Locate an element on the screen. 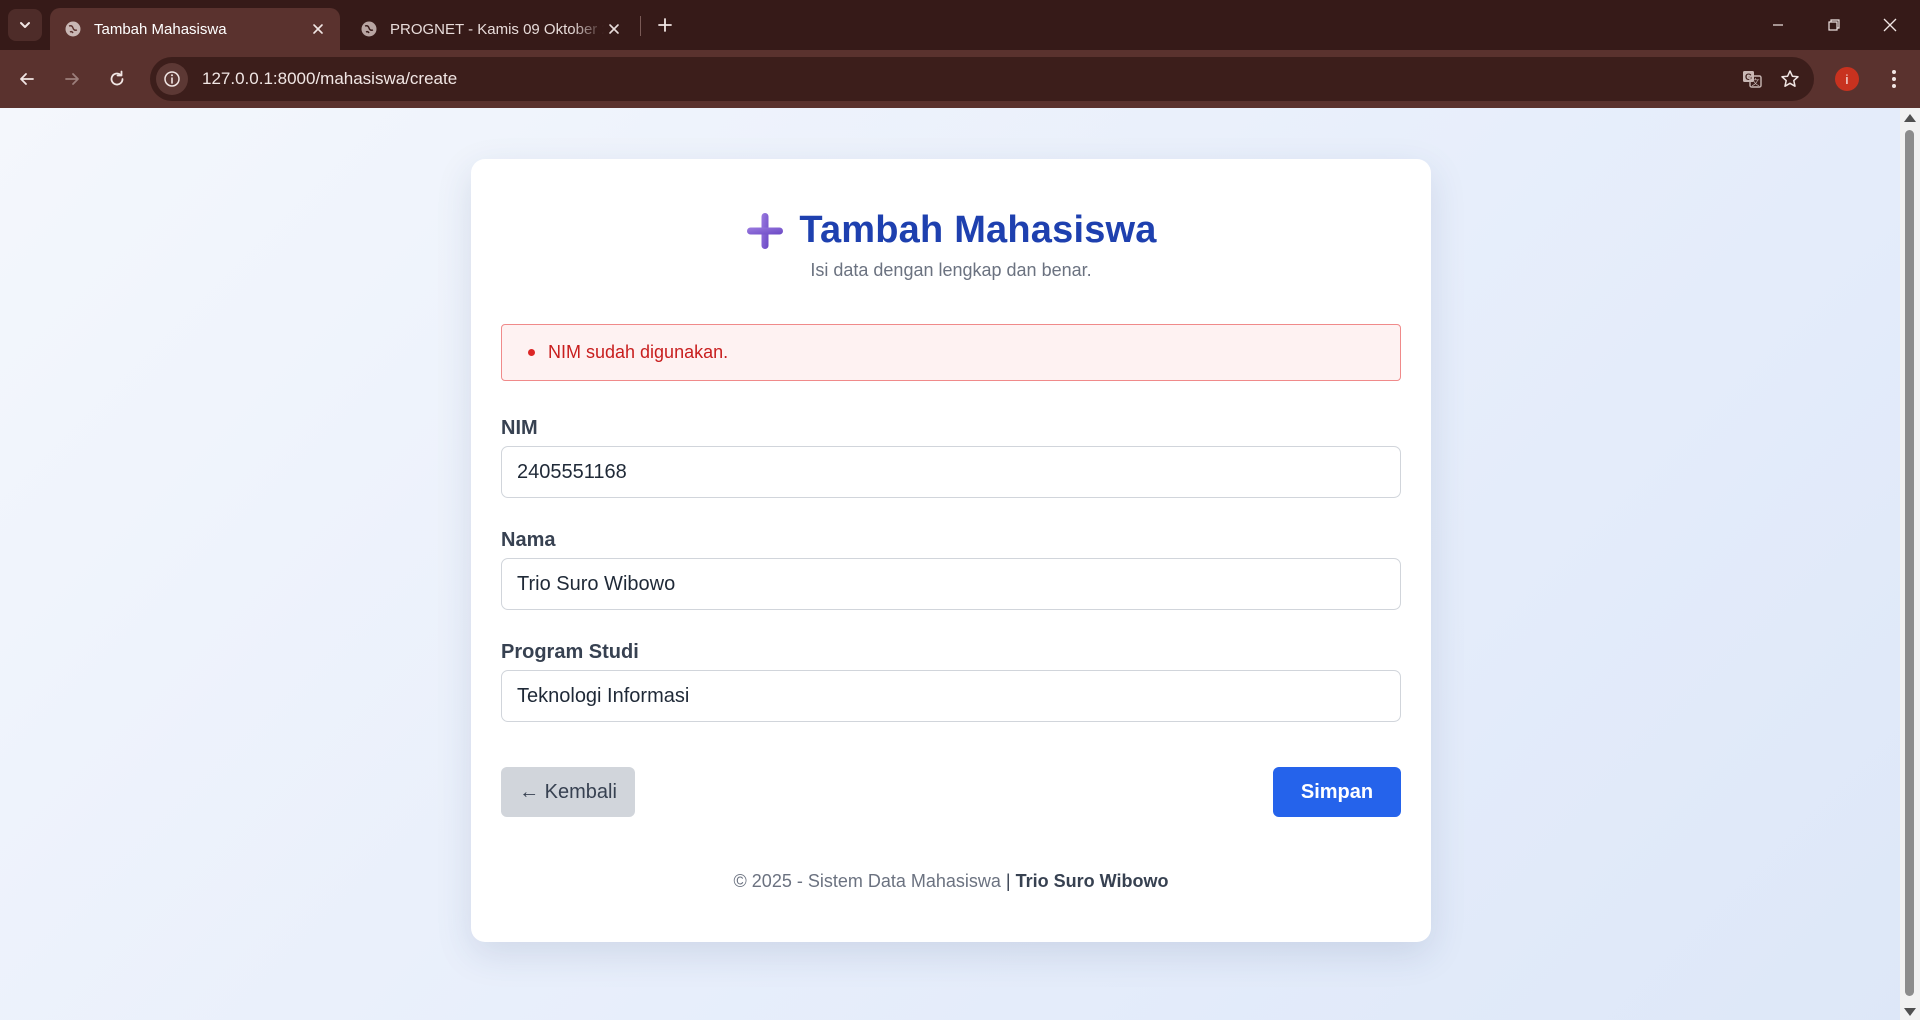 The image size is (1920, 1020). tab-search-button is located at coordinates (25, 25).